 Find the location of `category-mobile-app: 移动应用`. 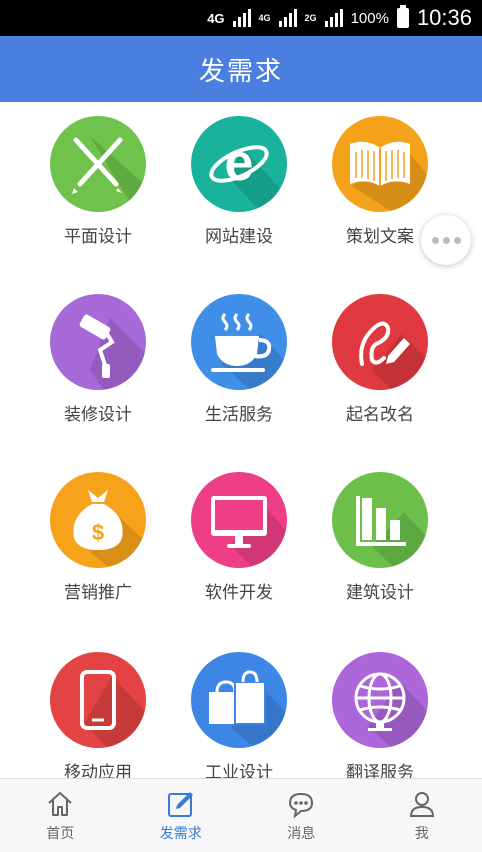

category-mobile-app: 移动应用 is located at coordinates (98, 715).